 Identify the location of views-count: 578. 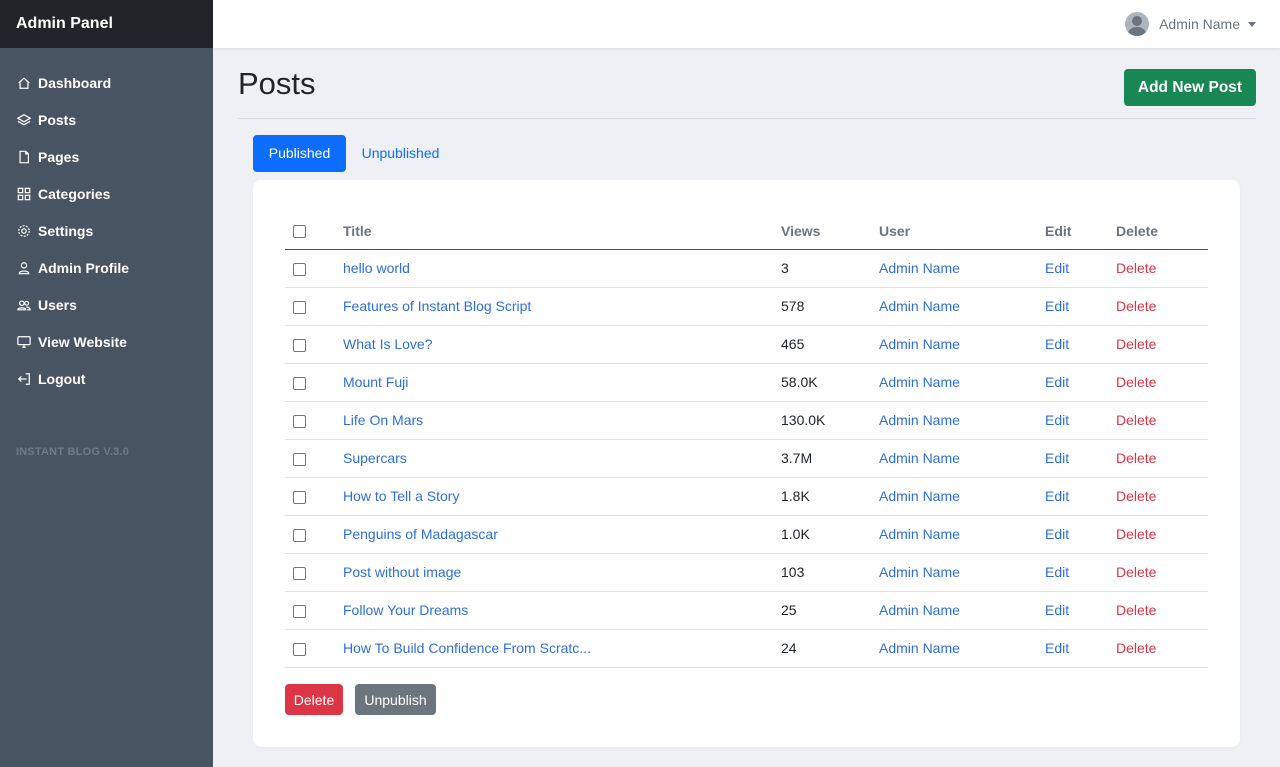
(793, 306).